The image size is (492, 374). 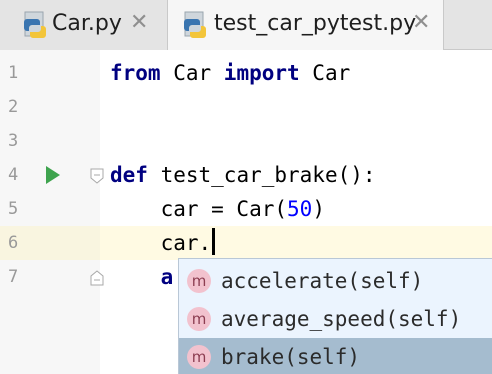 I want to click on code-token: ), so click(x=318, y=209).